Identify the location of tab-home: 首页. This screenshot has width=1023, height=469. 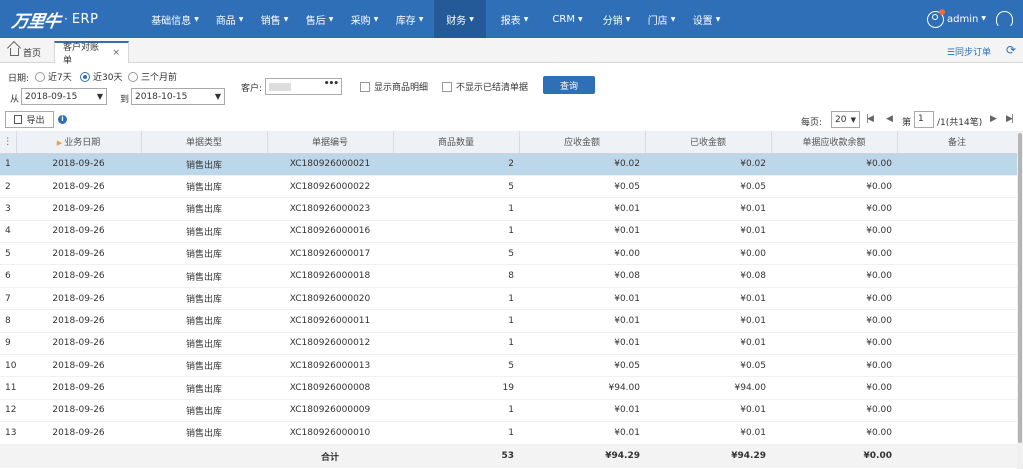
(27, 52).